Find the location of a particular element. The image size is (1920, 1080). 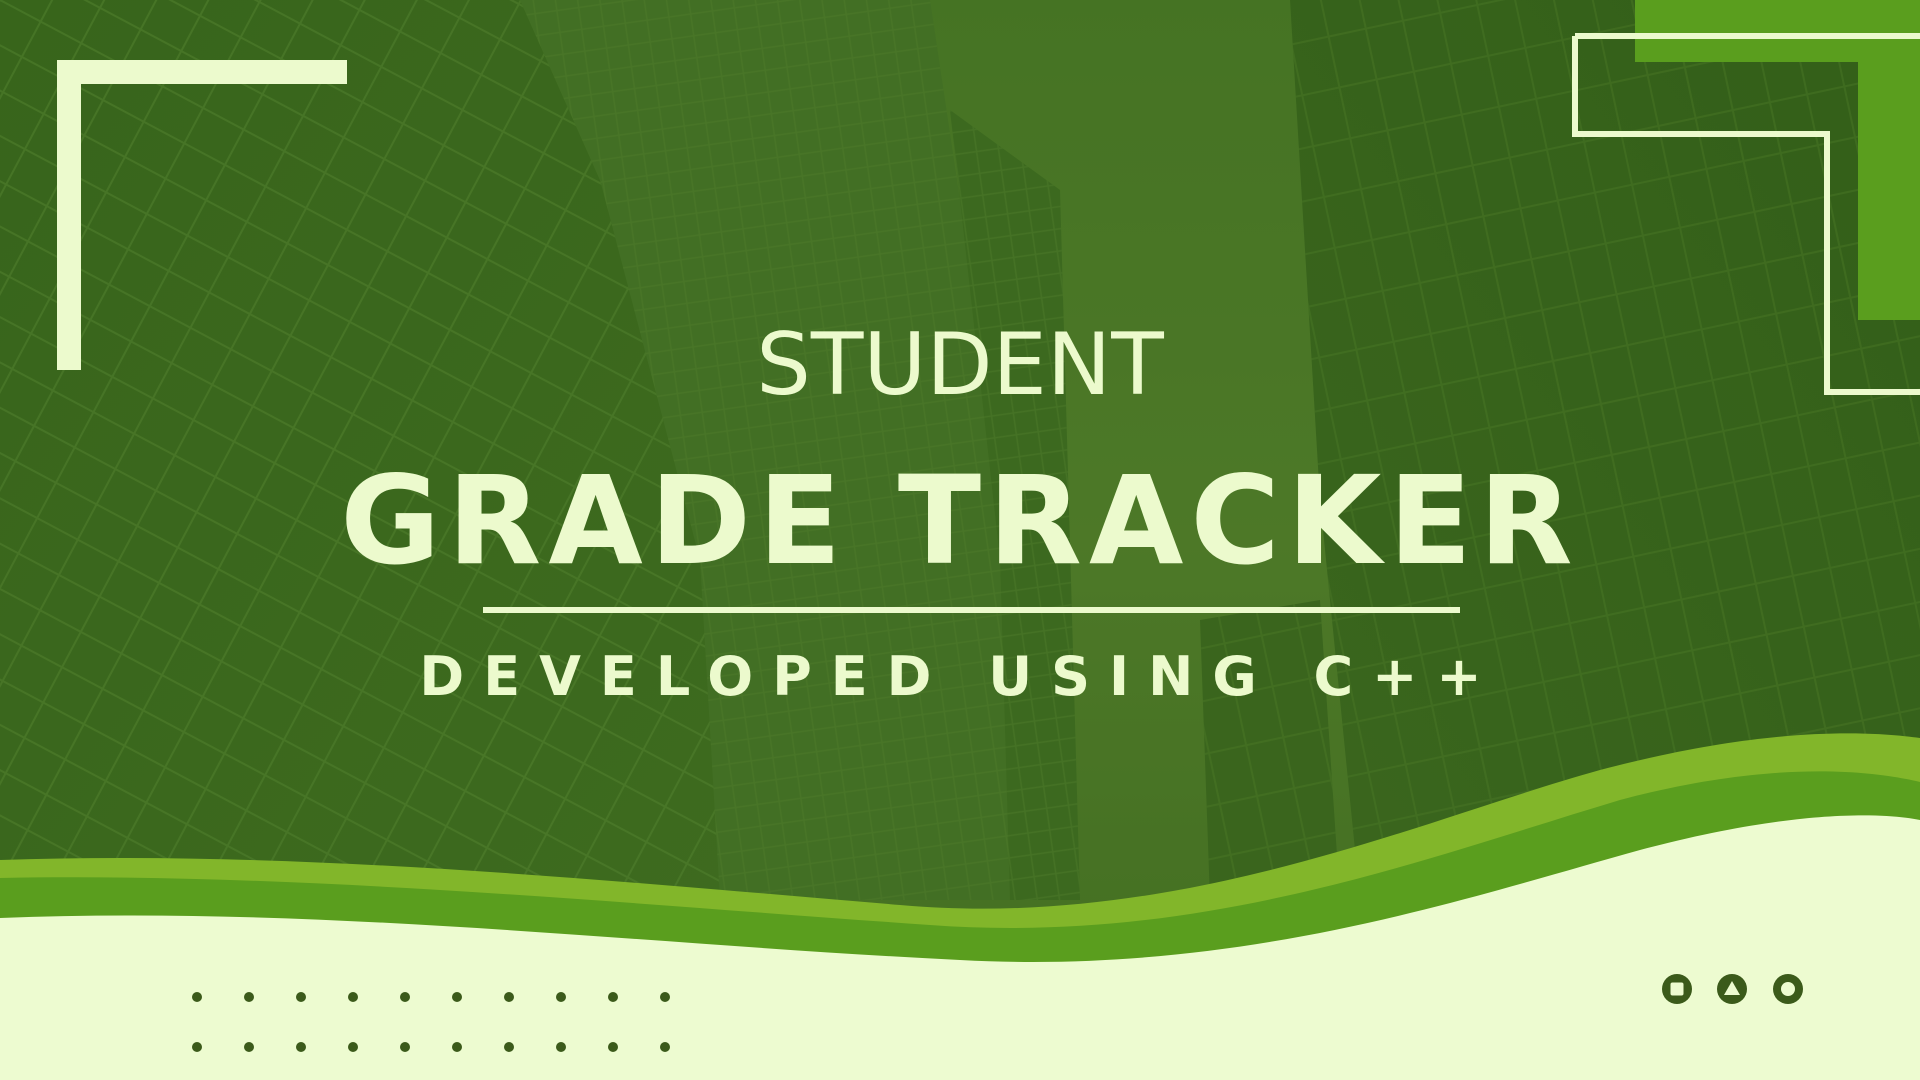

title-grade-tracker: GRADE TRACKER is located at coordinates (960, 521).